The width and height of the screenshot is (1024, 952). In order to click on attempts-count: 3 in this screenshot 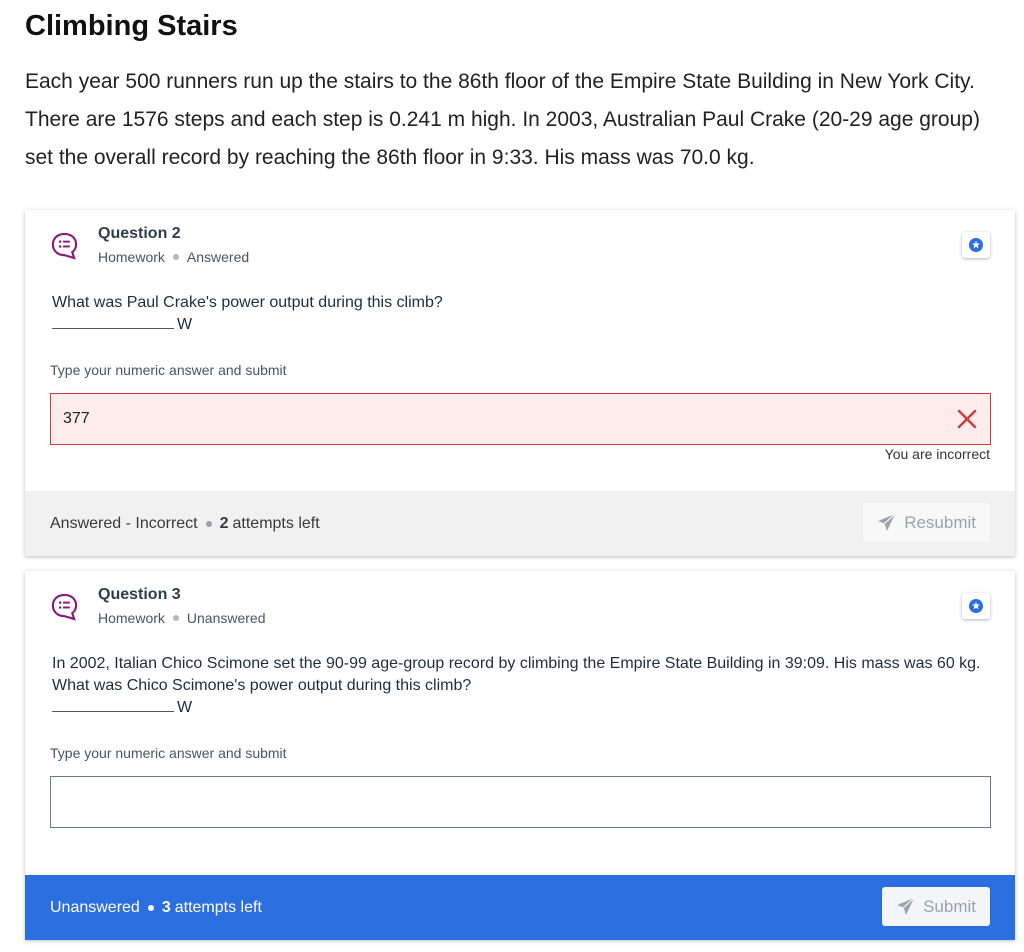, I will do `click(166, 907)`.